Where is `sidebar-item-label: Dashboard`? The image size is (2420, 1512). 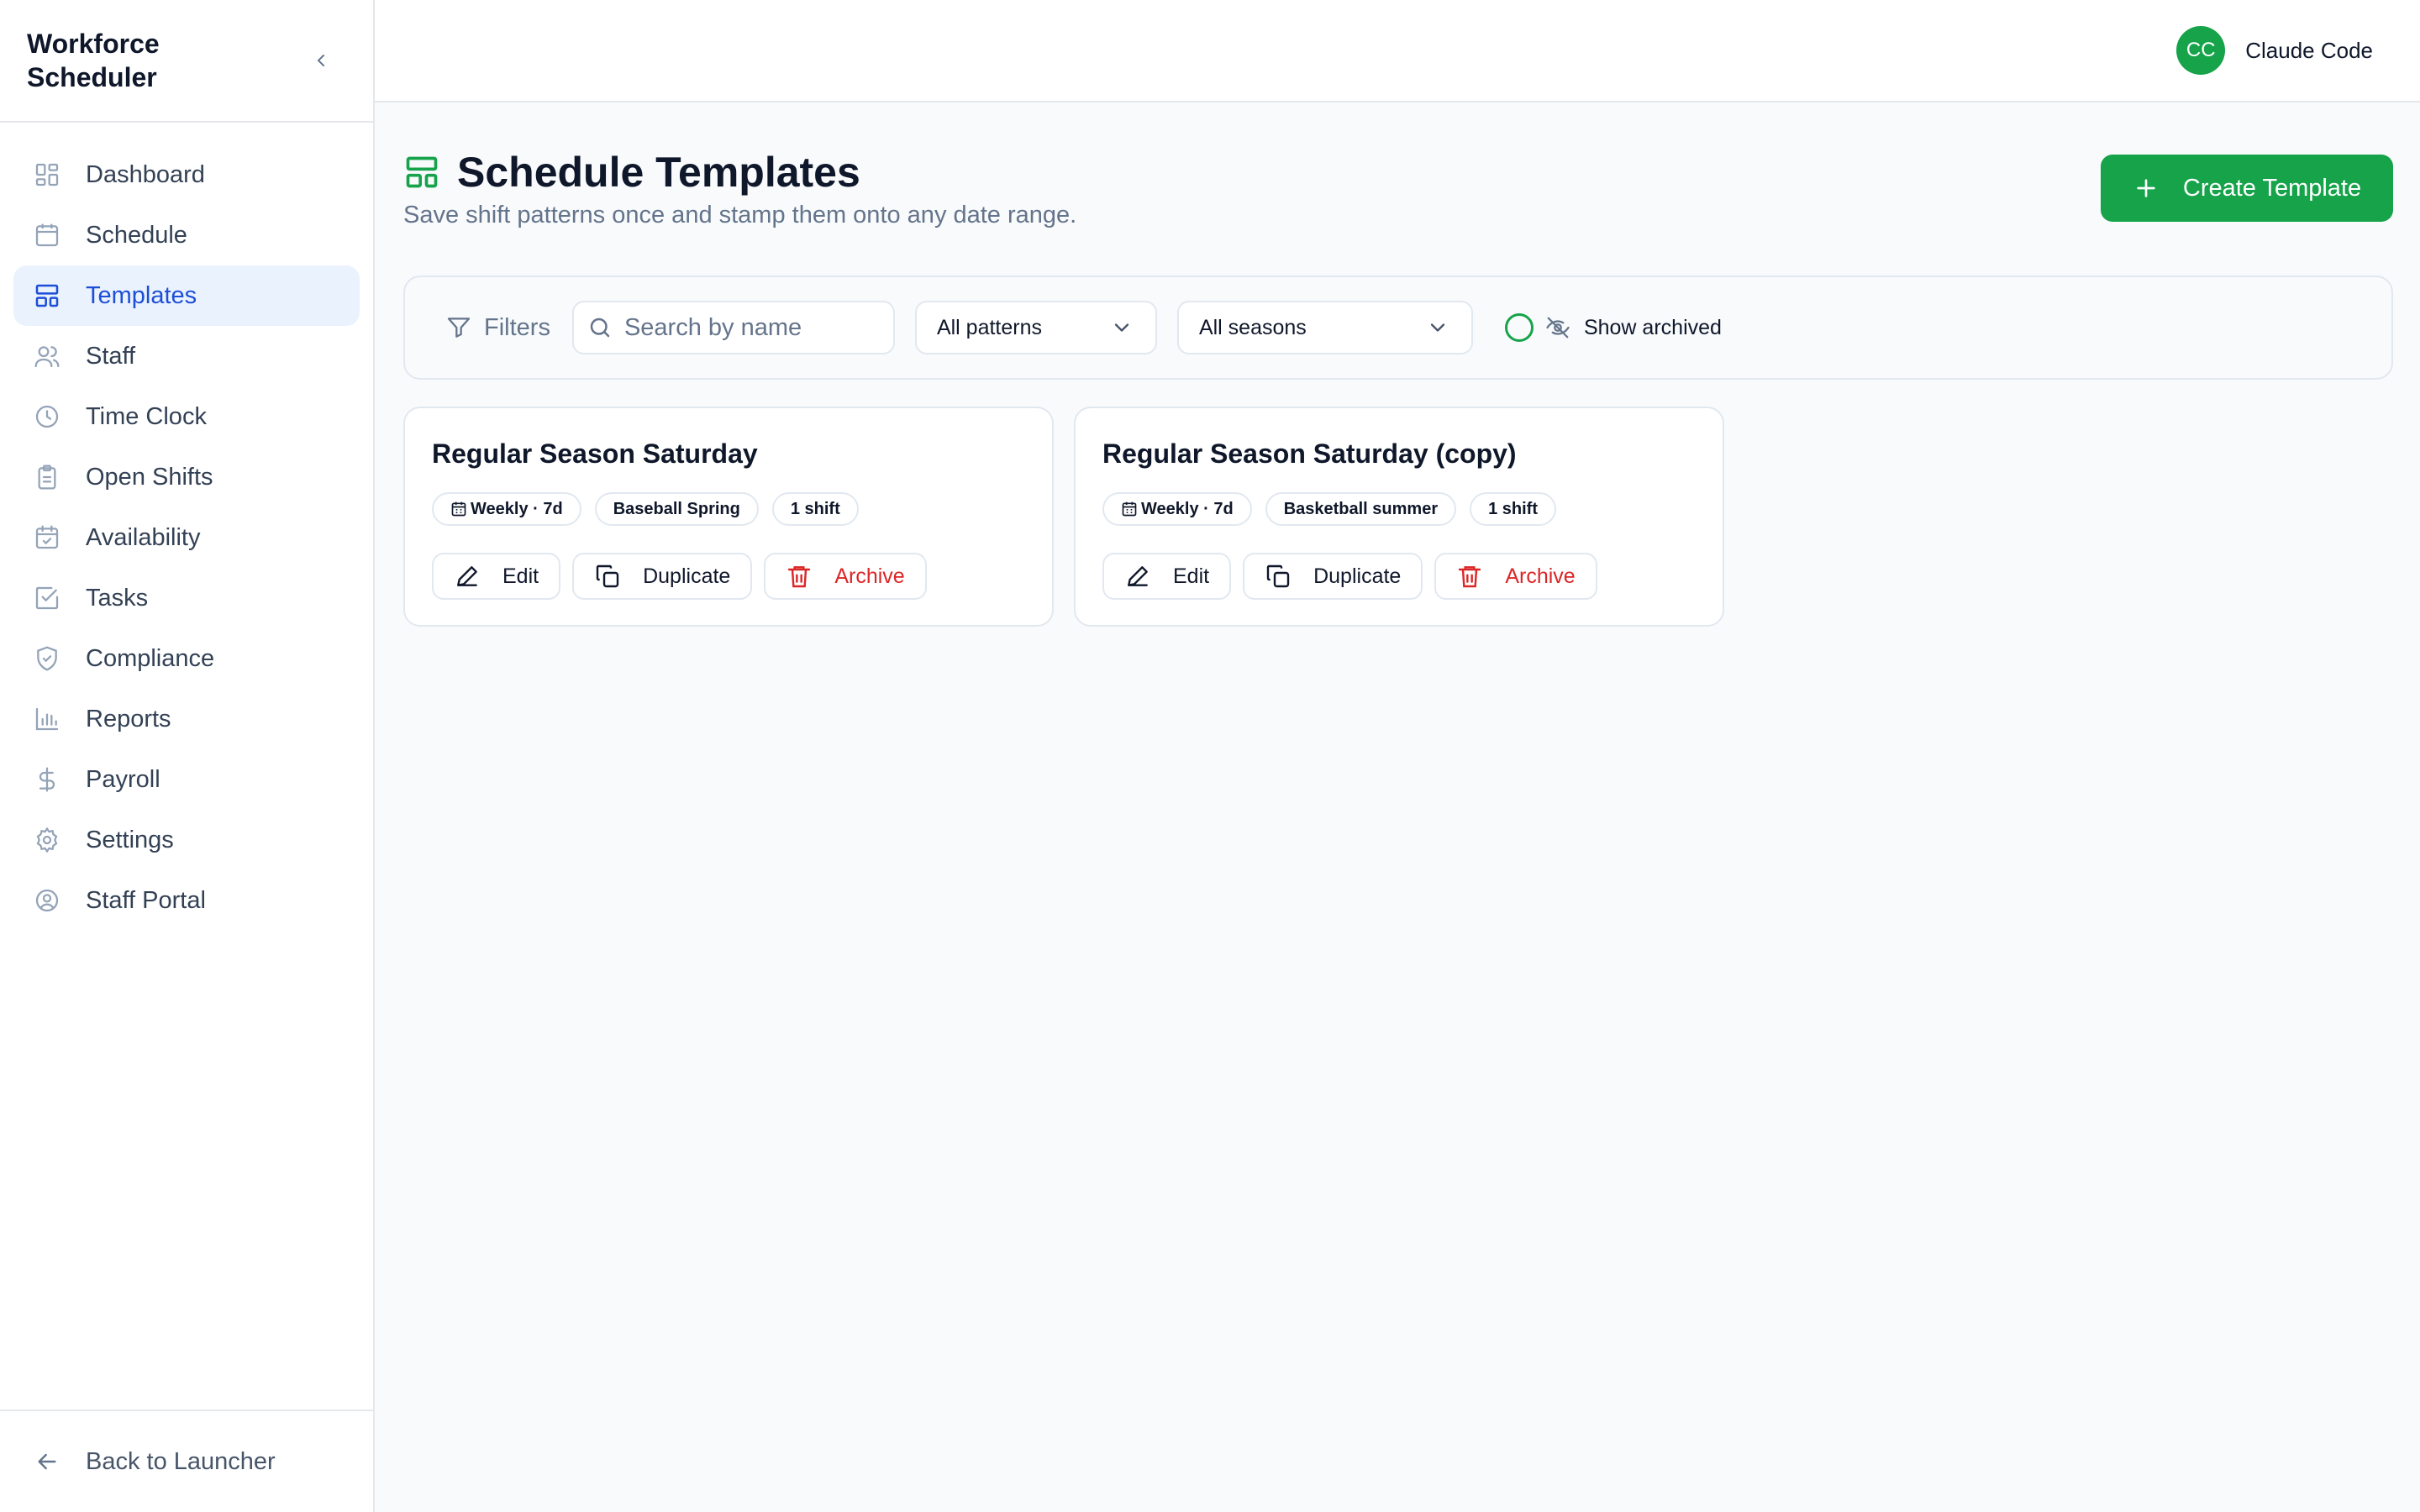 sidebar-item-label: Dashboard is located at coordinates (146, 174).